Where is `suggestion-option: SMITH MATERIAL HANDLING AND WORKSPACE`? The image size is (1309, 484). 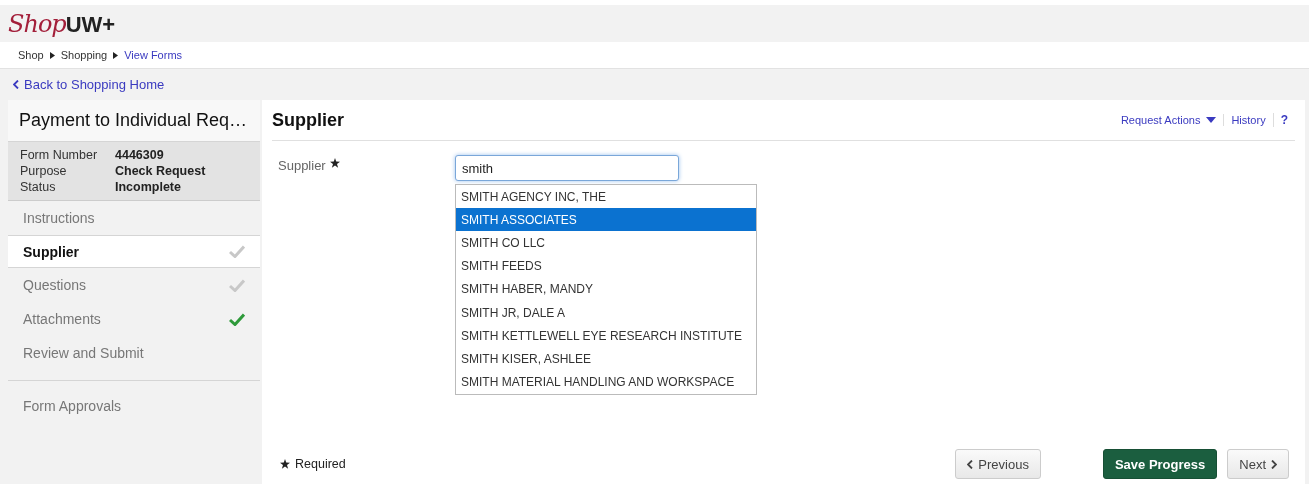
suggestion-option: SMITH MATERIAL HANDLING AND WORKSPACE is located at coordinates (606, 382).